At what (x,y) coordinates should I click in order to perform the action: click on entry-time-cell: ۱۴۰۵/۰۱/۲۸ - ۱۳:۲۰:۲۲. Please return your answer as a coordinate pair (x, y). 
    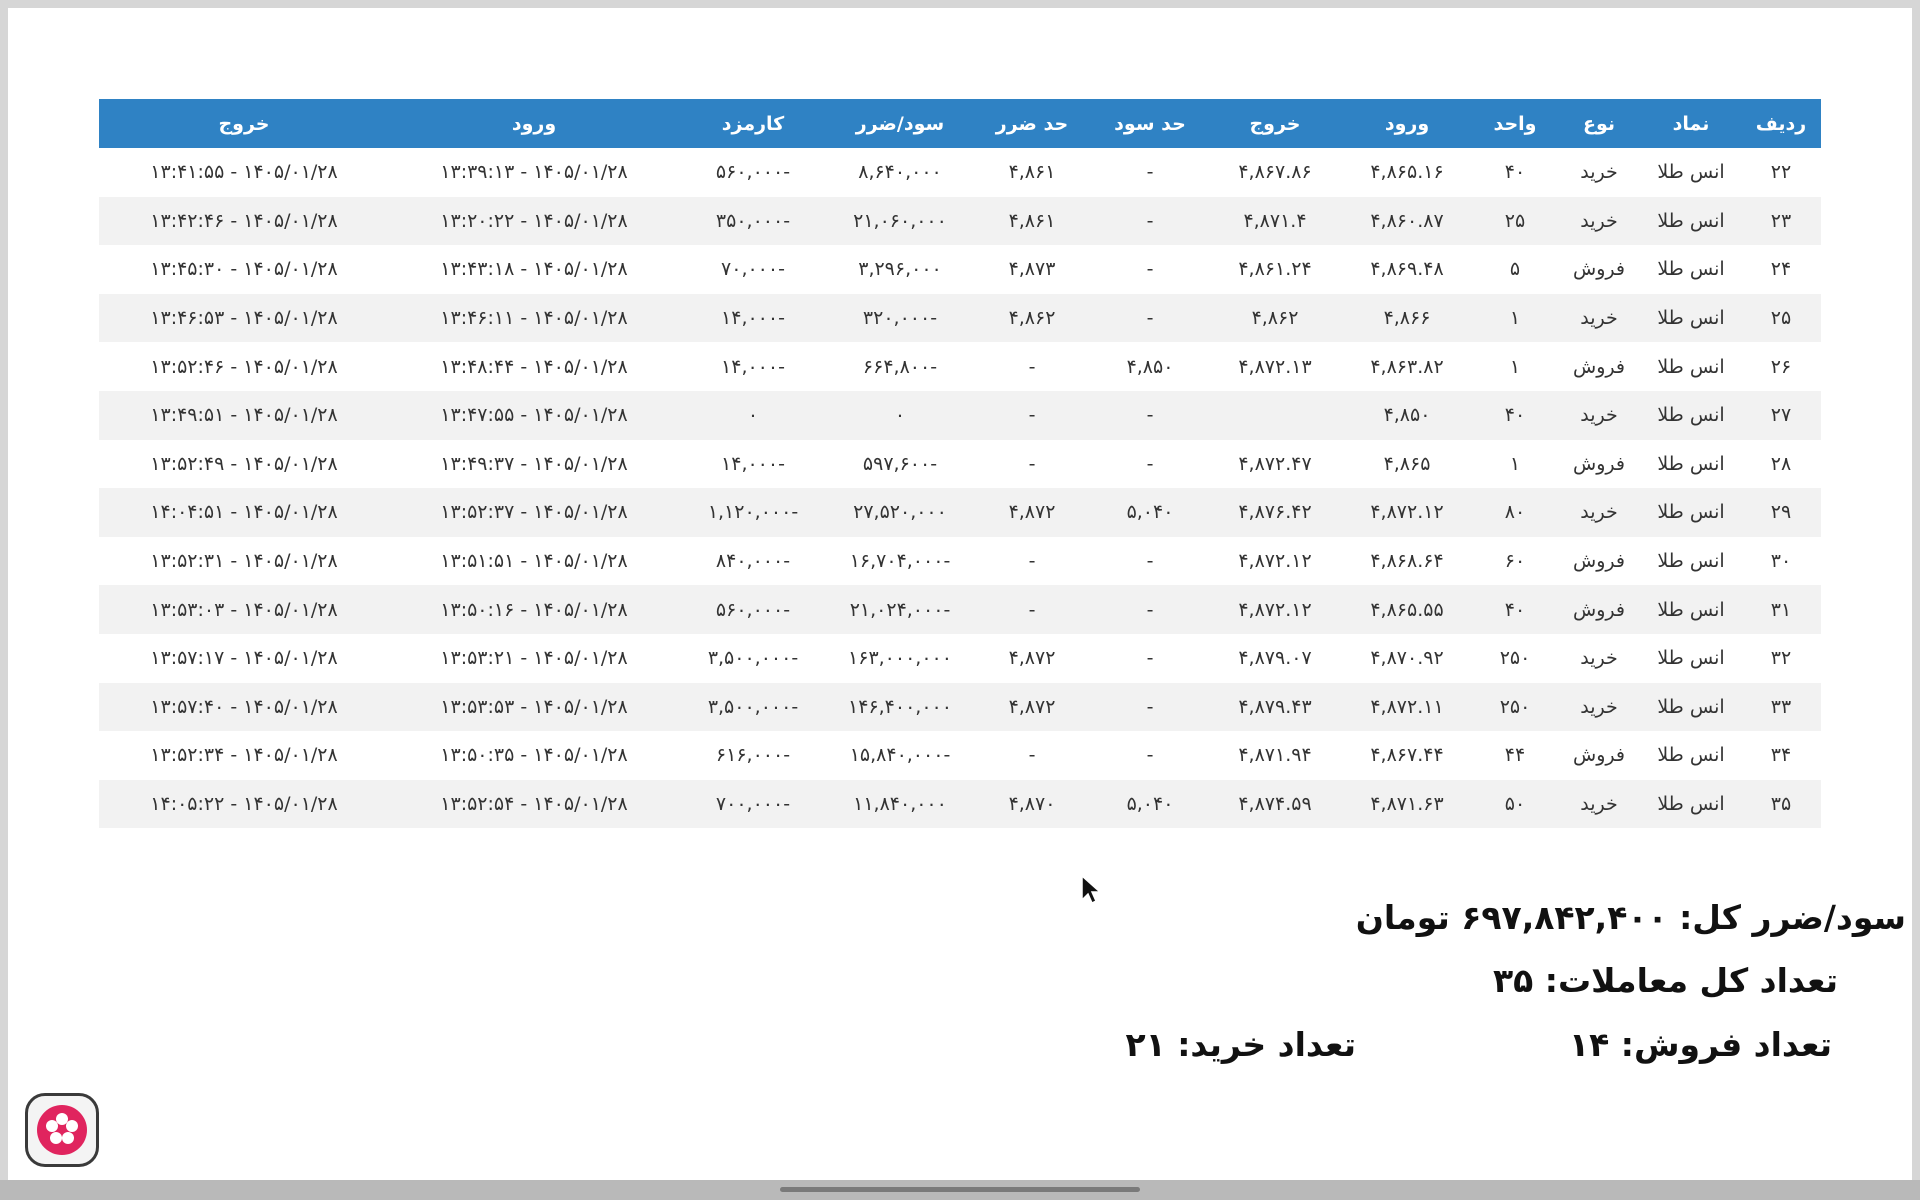
    Looking at the image, I should click on (534, 221).